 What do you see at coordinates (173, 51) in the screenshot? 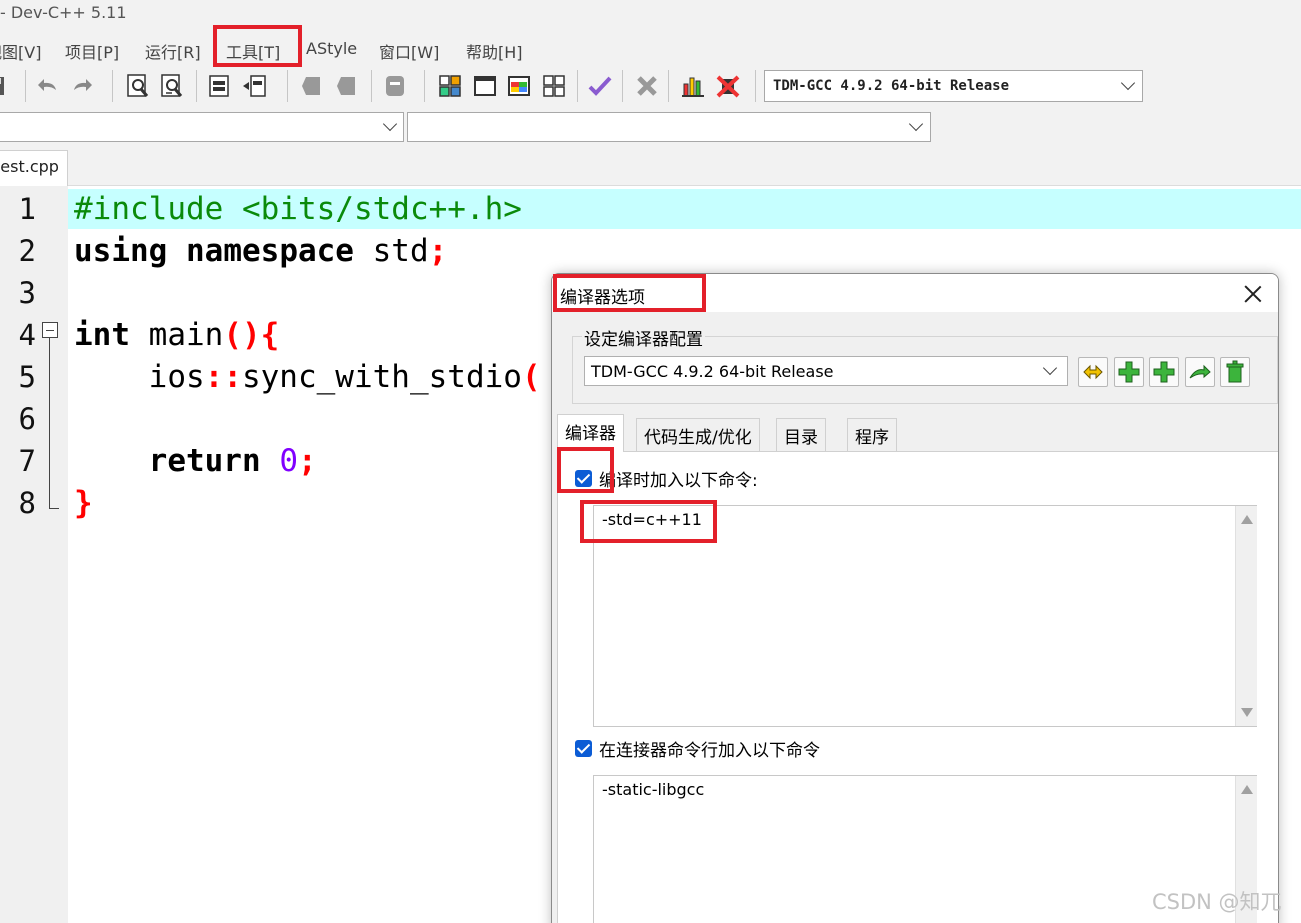
I see `menu-run: 运行[R]` at bounding box center [173, 51].